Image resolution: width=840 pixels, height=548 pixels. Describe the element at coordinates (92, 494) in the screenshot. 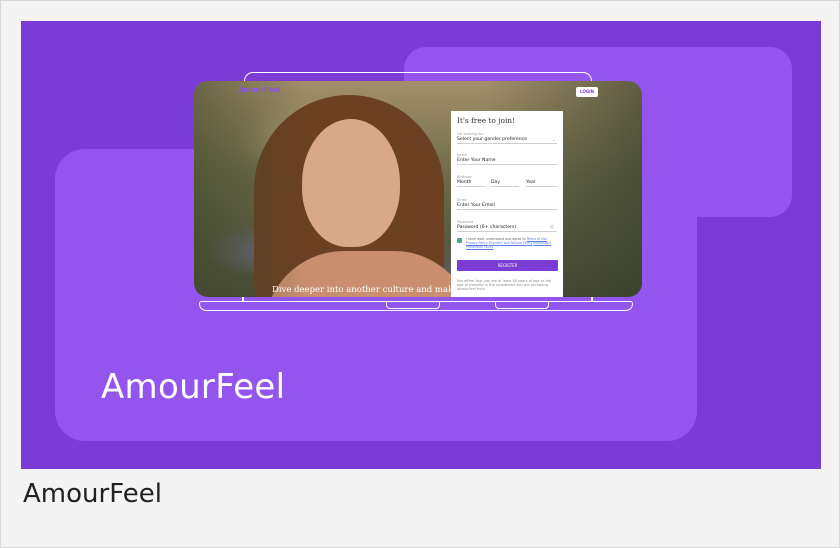

I see `card-caption: AmourFeel` at that location.